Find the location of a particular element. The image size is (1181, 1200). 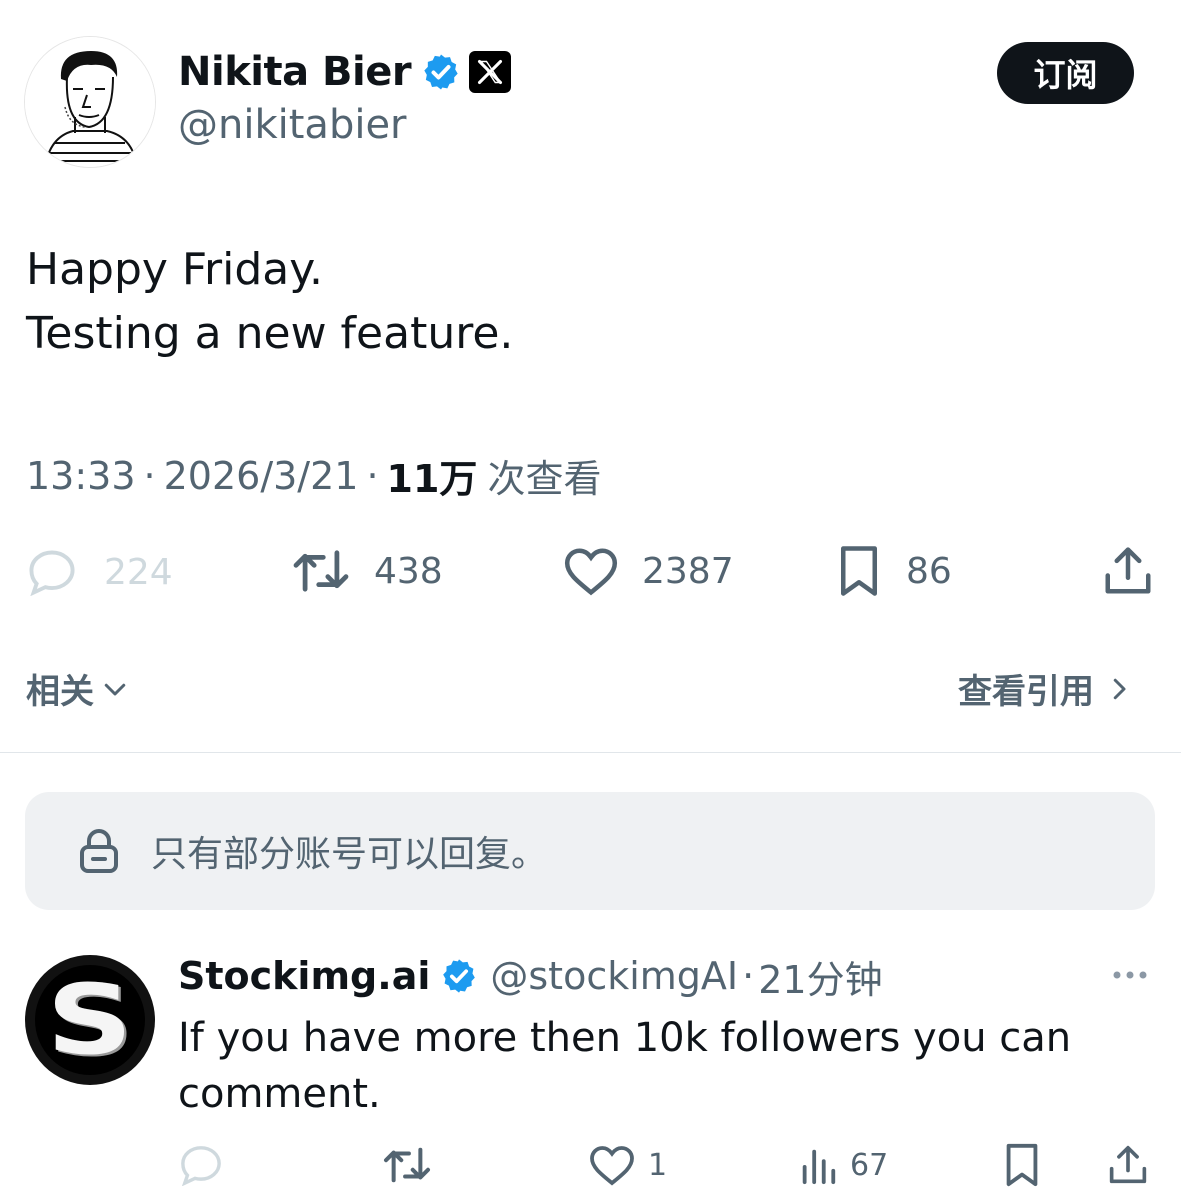

like-button: 2387 is located at coordinates (648, 571).